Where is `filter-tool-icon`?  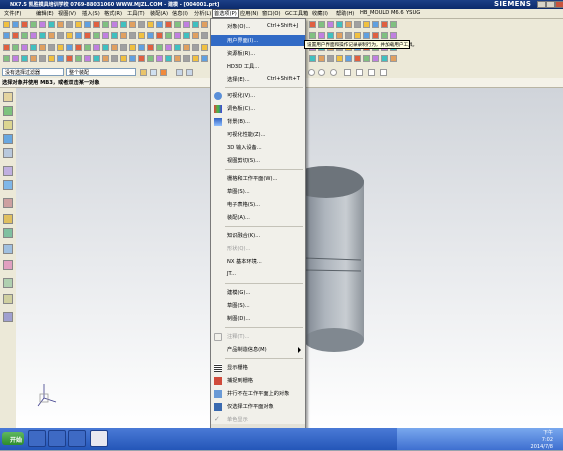 filter-tool-icon is located at coordinates (143, 72).